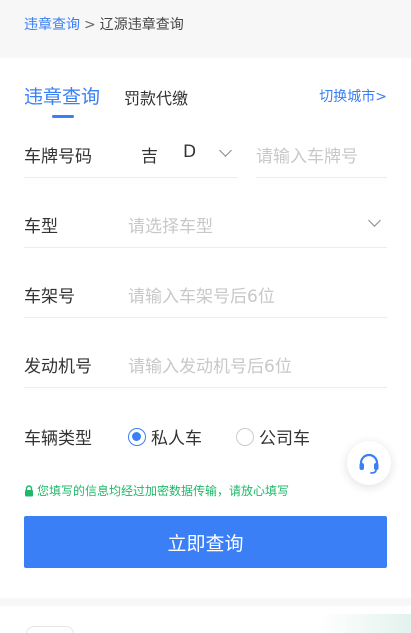 The width and height of the screenshot is (411, 633). What do you see at coordinates (58, 367) in the screenshot?
I see `engine-number-label: 发动机号` at bounding box center [58, 367].